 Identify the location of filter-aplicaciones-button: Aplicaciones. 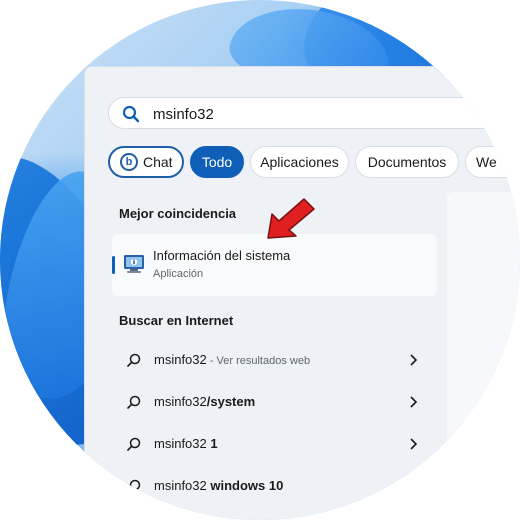
(299, 162).